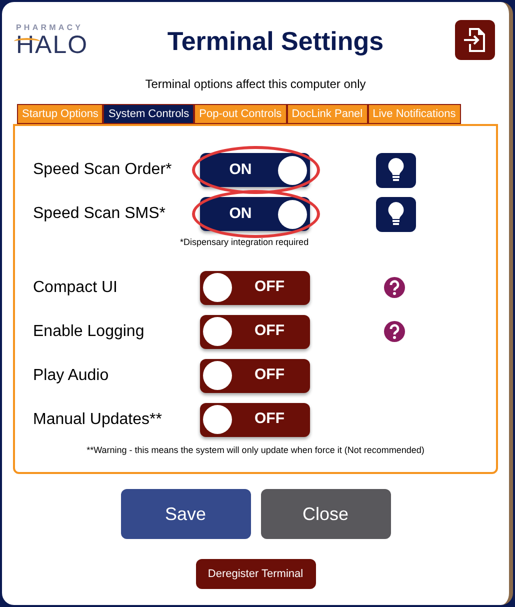 The image size is (515, 607). I want to click on footnote: *Dispensary integration required, so click(244, 242).